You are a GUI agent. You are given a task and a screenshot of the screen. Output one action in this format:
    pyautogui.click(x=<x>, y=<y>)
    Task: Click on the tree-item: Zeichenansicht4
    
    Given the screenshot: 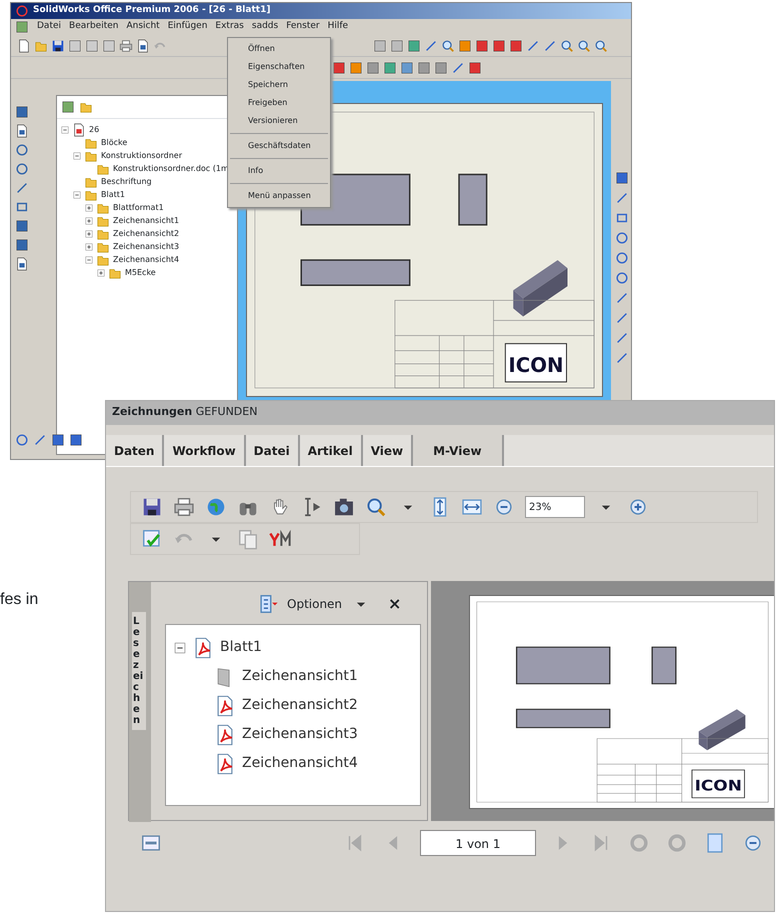 What is the action you would take?
    pyautogui.click(x=146, y=260)
    